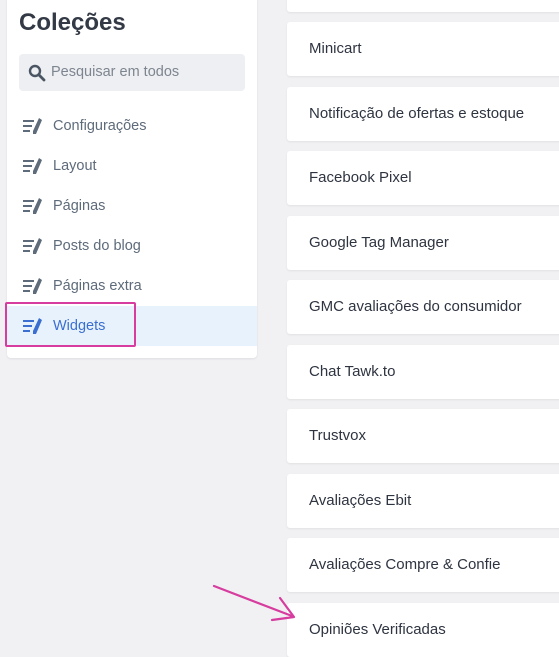  I want to click on widget-card-facebook-pixel: Facebook Pixel, so click(423, 178).